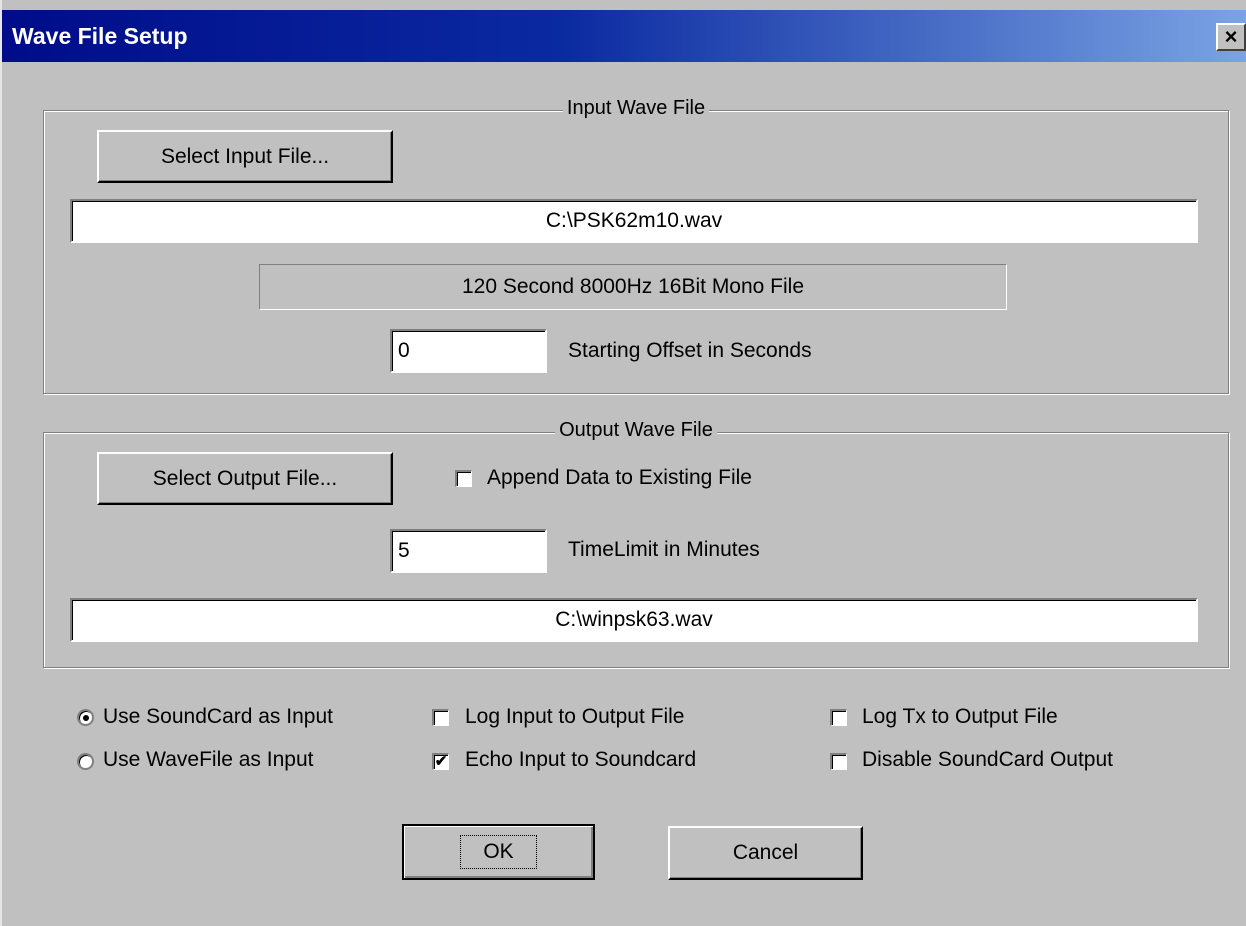  Describe the element at coordinates (100, 36) in the screenshot. I see `window-title: Wave File Setup` at that location.